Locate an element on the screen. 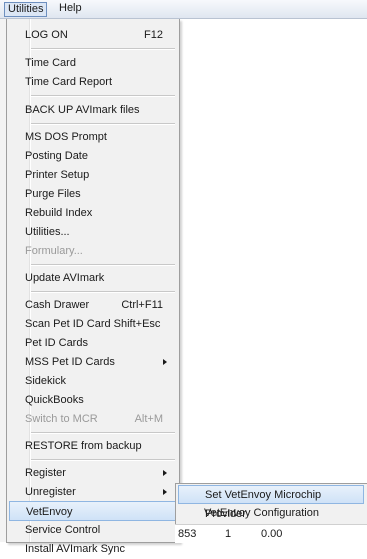  menu-item-backup: BACK UP AVImark files is located at coordinates (93, 110).